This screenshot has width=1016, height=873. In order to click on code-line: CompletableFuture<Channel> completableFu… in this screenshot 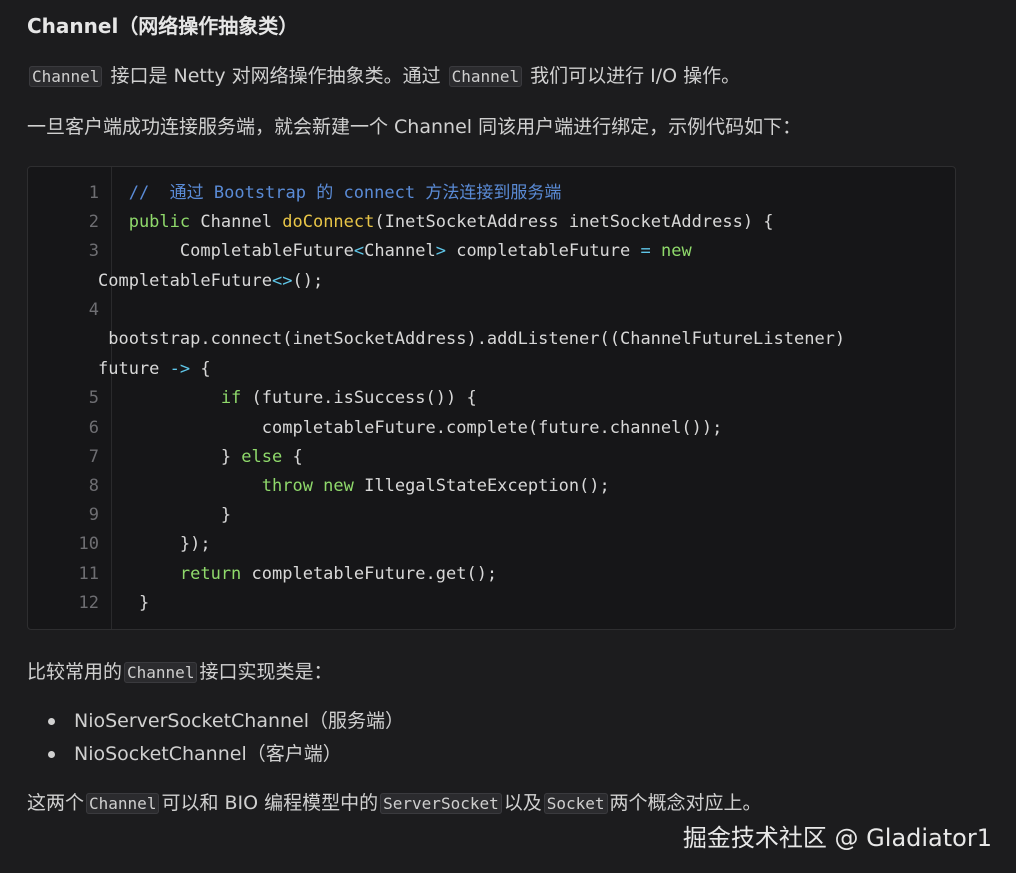, I will do `click(395, 251)`.